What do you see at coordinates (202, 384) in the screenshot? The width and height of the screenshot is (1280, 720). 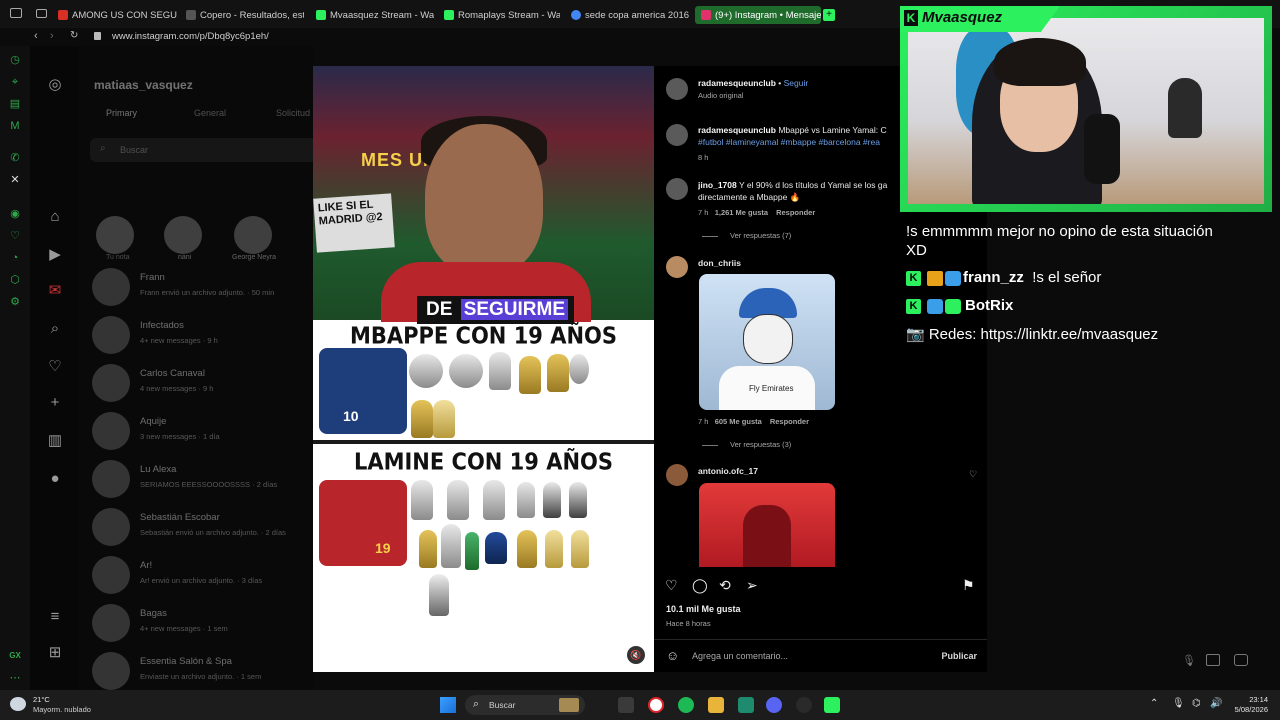 I see `conversation-item: Carlos Canaval 4 new messages · 9 h` at bounding box center [202, 384].